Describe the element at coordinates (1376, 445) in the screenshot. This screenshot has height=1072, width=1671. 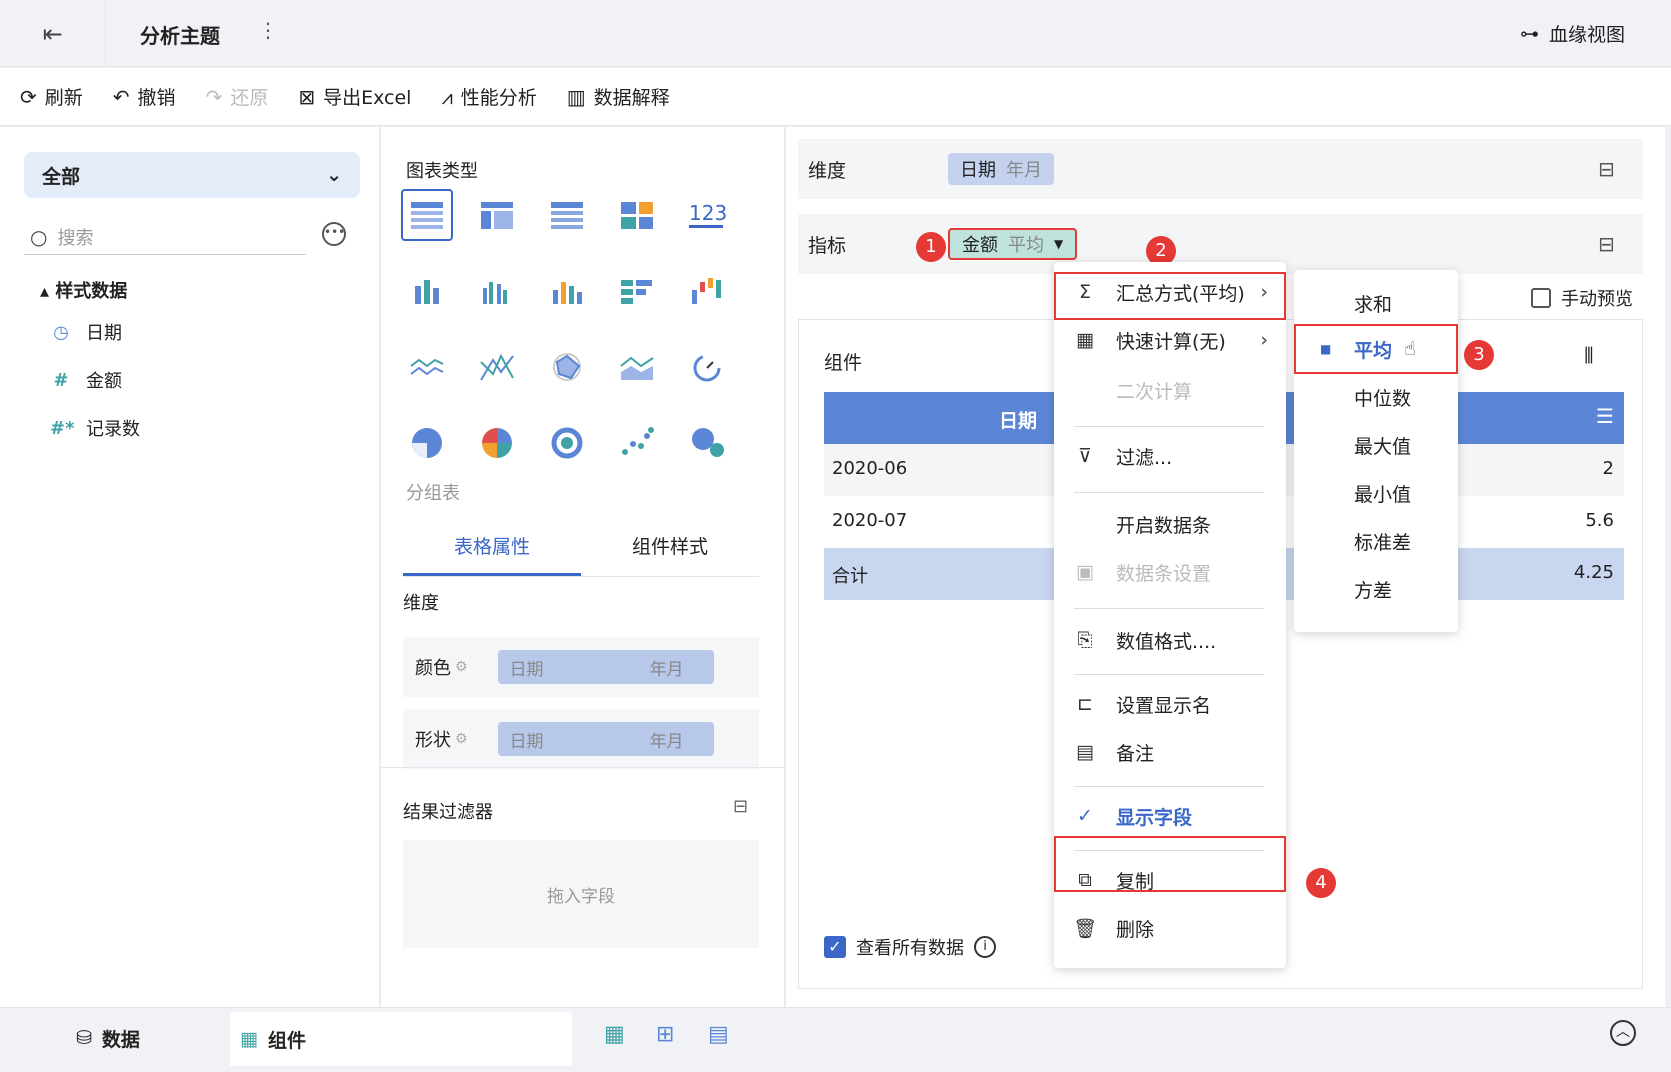
I see `submenu-item-max: 最大值` at that location.